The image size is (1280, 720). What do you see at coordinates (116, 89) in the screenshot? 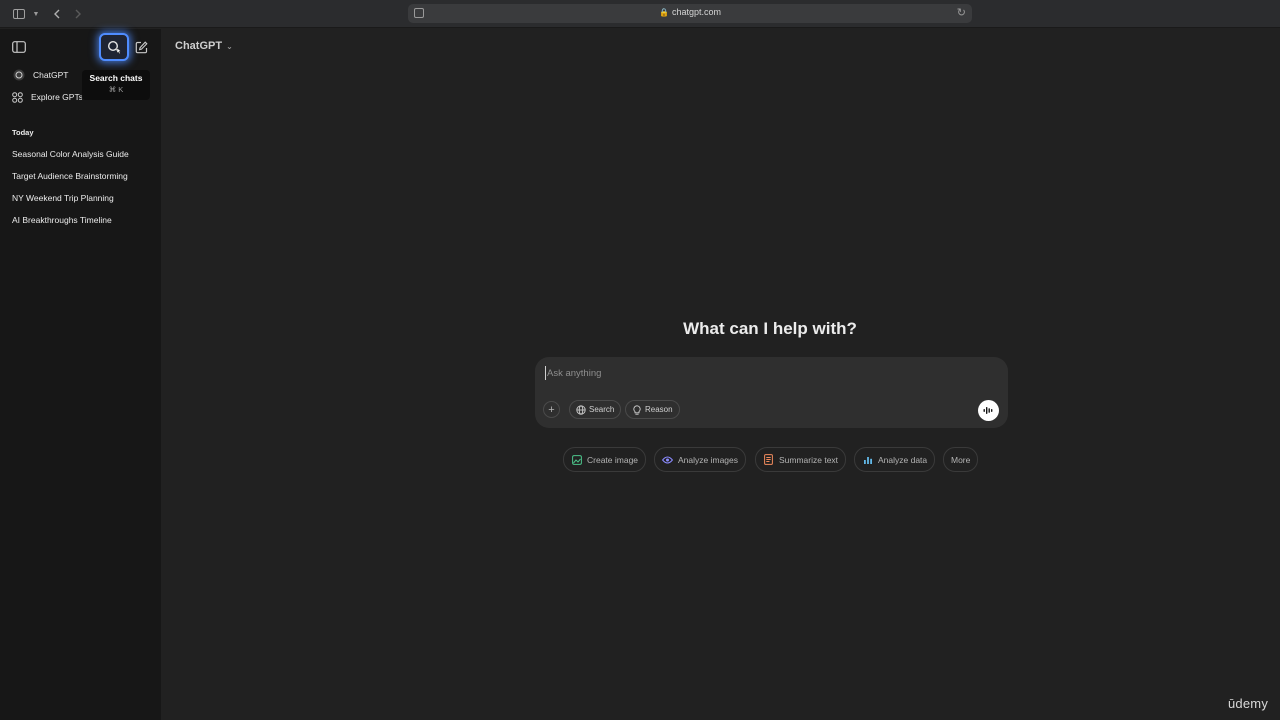
I see `tooltip-shortcut: ⌘ K` at bounding box center [116, 89].